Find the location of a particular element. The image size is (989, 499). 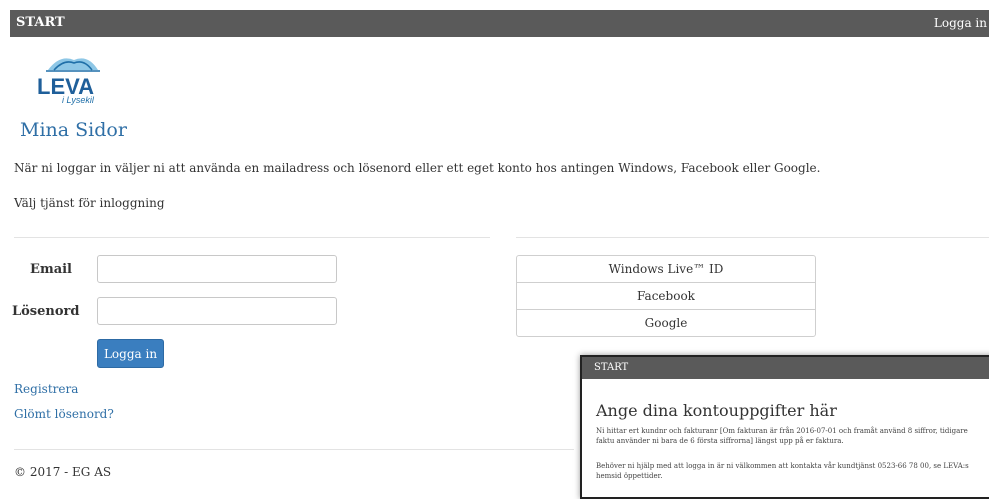

login-nav-link: Logga in is located at coordinates (960, 23).